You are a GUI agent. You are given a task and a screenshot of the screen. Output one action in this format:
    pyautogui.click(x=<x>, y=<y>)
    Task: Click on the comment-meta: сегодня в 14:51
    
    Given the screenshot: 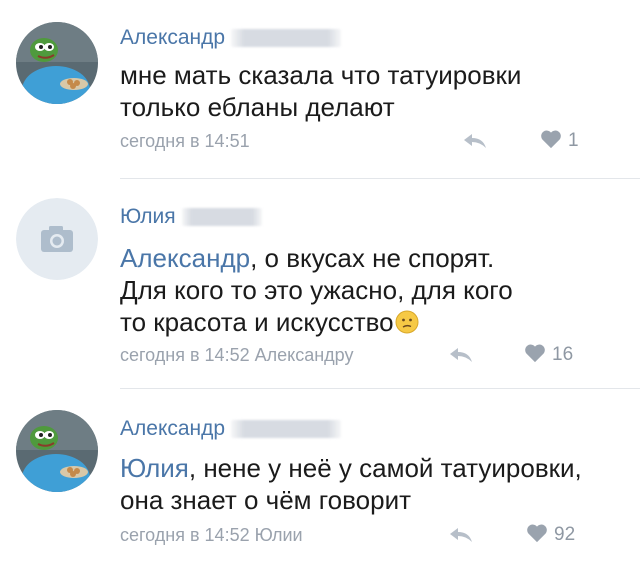 What is the action you would take?
    pyautogui.click(x=350, y=141)
    